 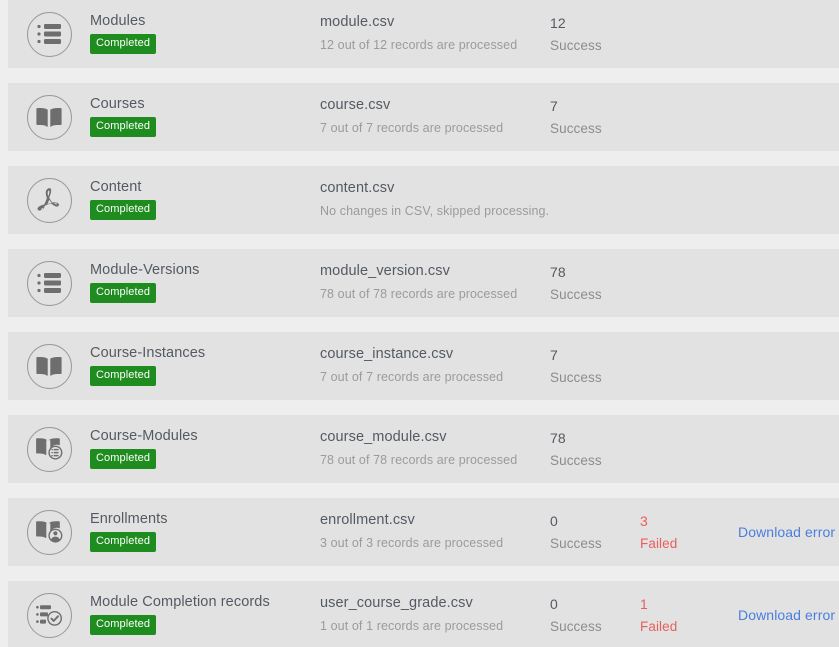 I want to click on file-note: 12 out of 12 records are processed, so click(x=419, y=45).